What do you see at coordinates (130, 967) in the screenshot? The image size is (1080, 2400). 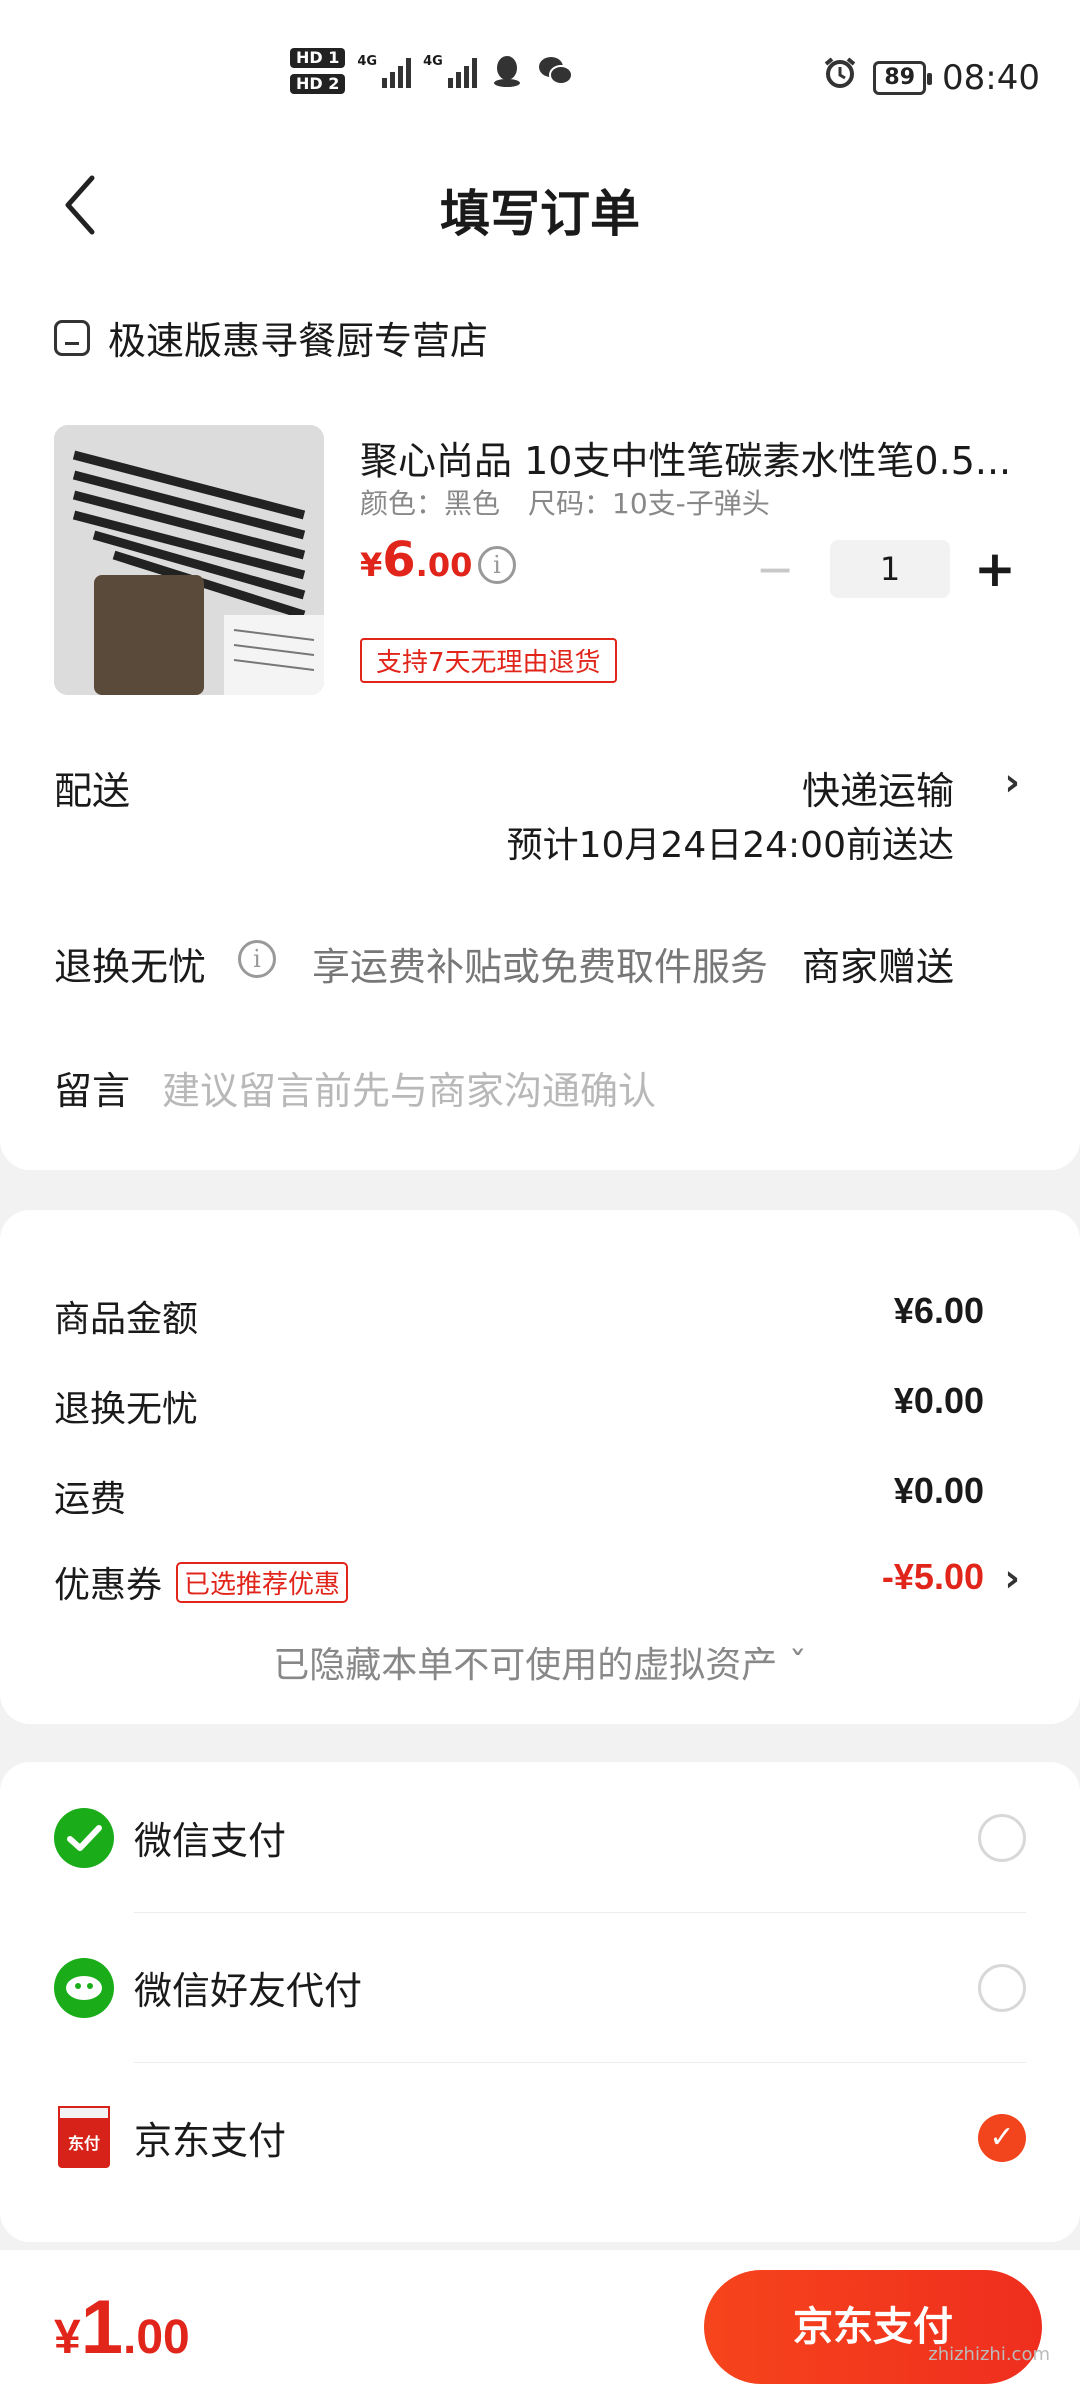 I see `worry-free-label: 退换无忧` at bounding box center [130, 967].